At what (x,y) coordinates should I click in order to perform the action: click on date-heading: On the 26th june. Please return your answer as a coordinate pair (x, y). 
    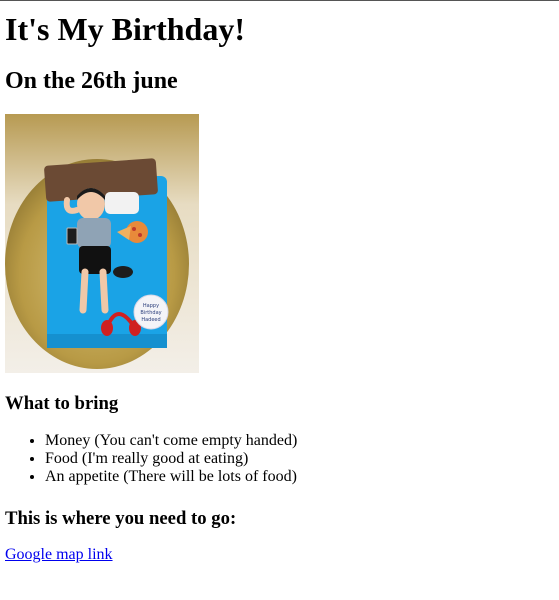
    Looking at the image, I should click on (91, 81).